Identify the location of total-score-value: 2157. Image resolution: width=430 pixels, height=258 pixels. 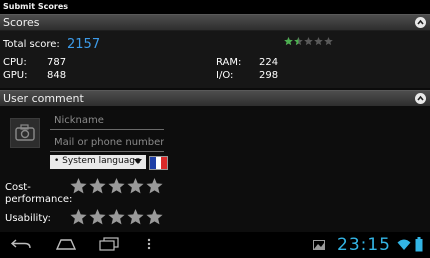
(84, 44).